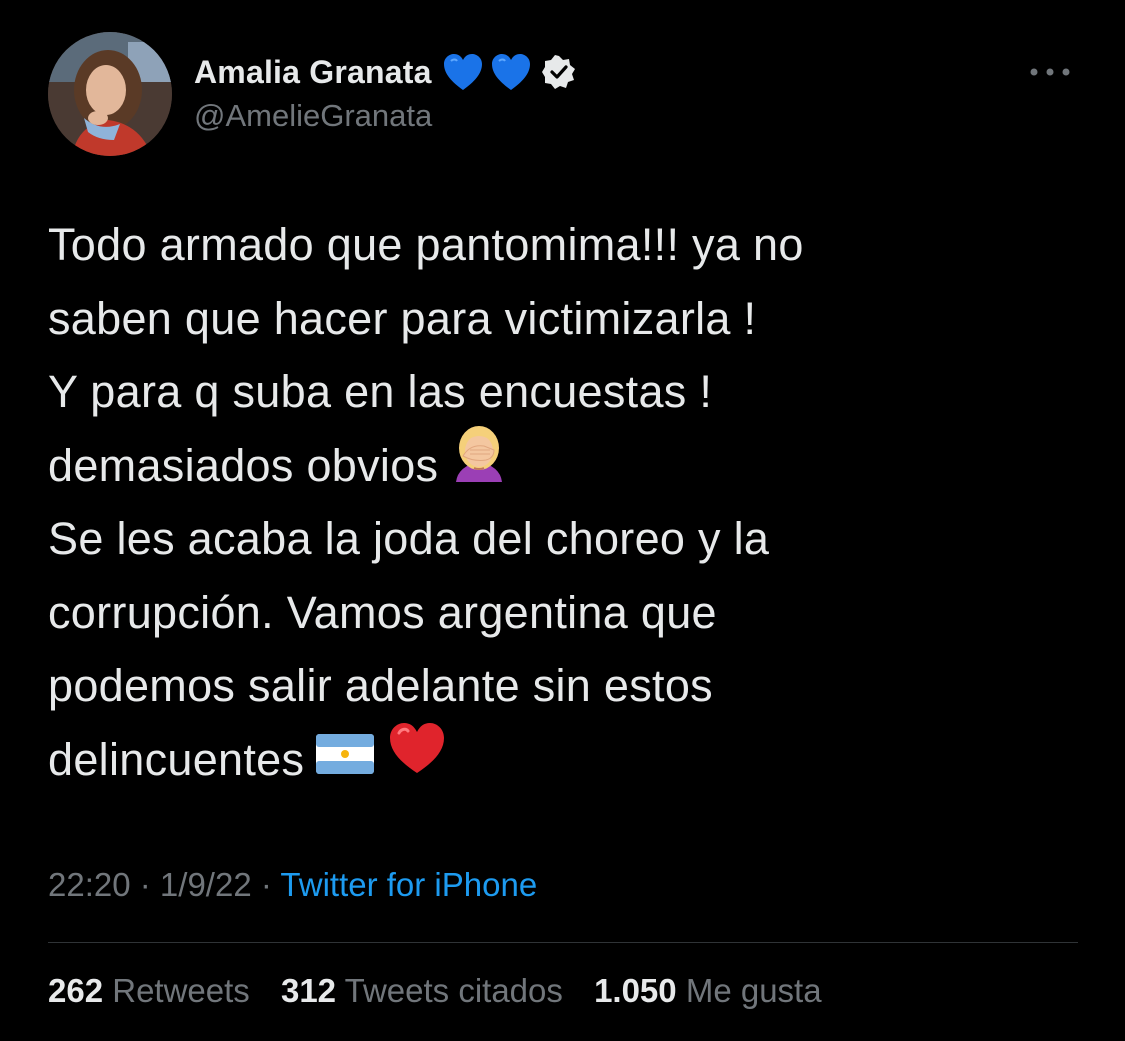  What do you see at coordinates (345, 759) in the screenshot?
I see `argentina-flag-icon` at bounding box center [345, 759].